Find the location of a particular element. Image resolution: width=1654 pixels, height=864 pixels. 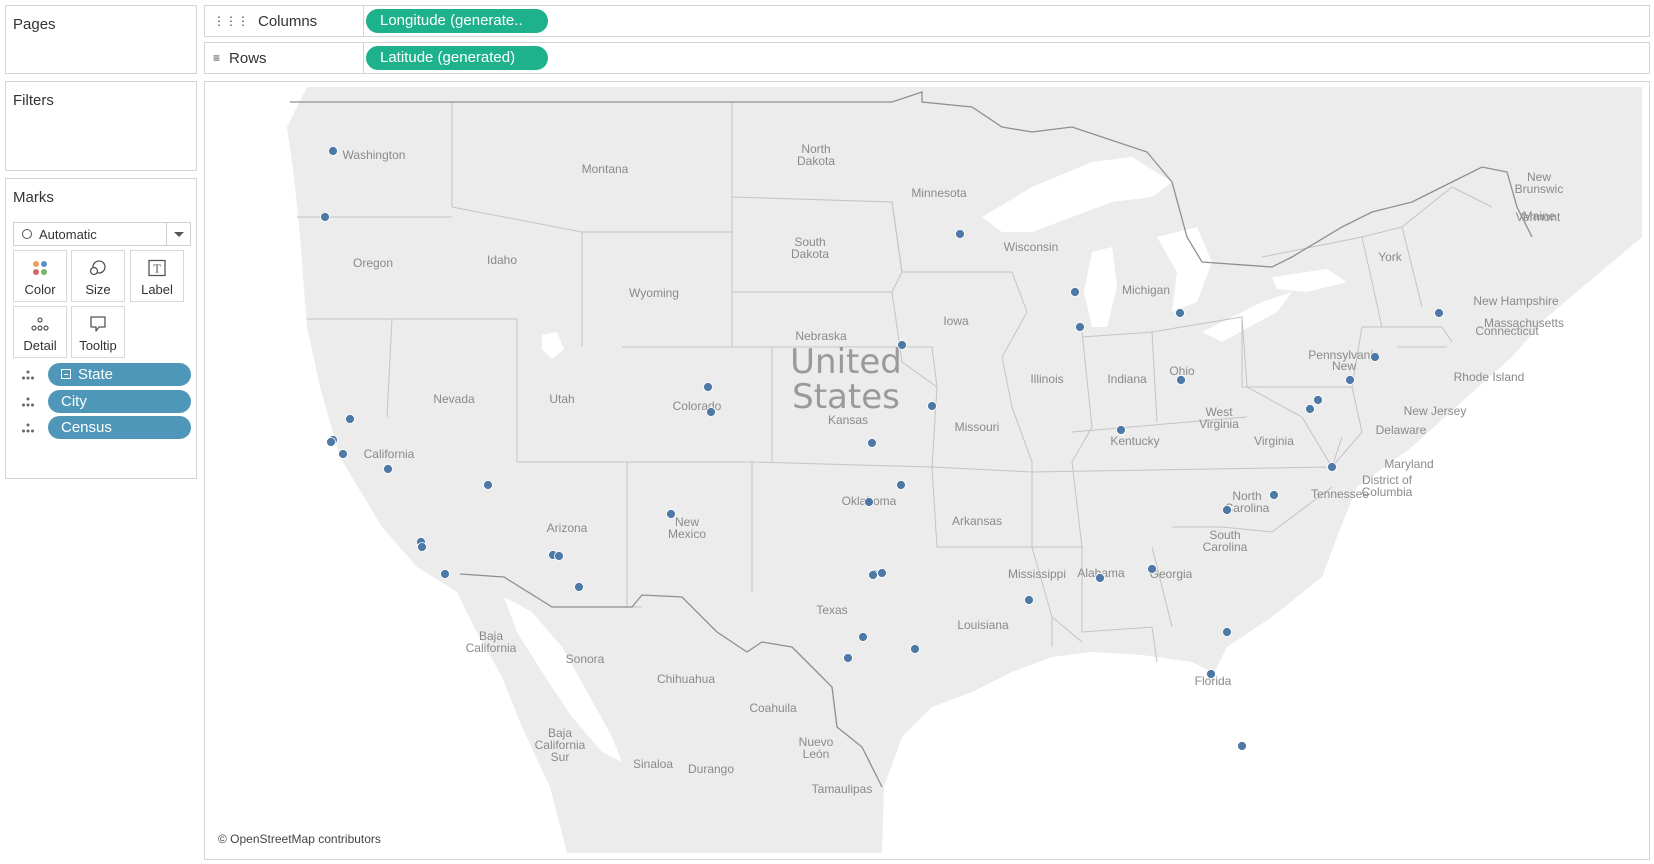

filters-card: Filters is located at coordinates (101, 126).